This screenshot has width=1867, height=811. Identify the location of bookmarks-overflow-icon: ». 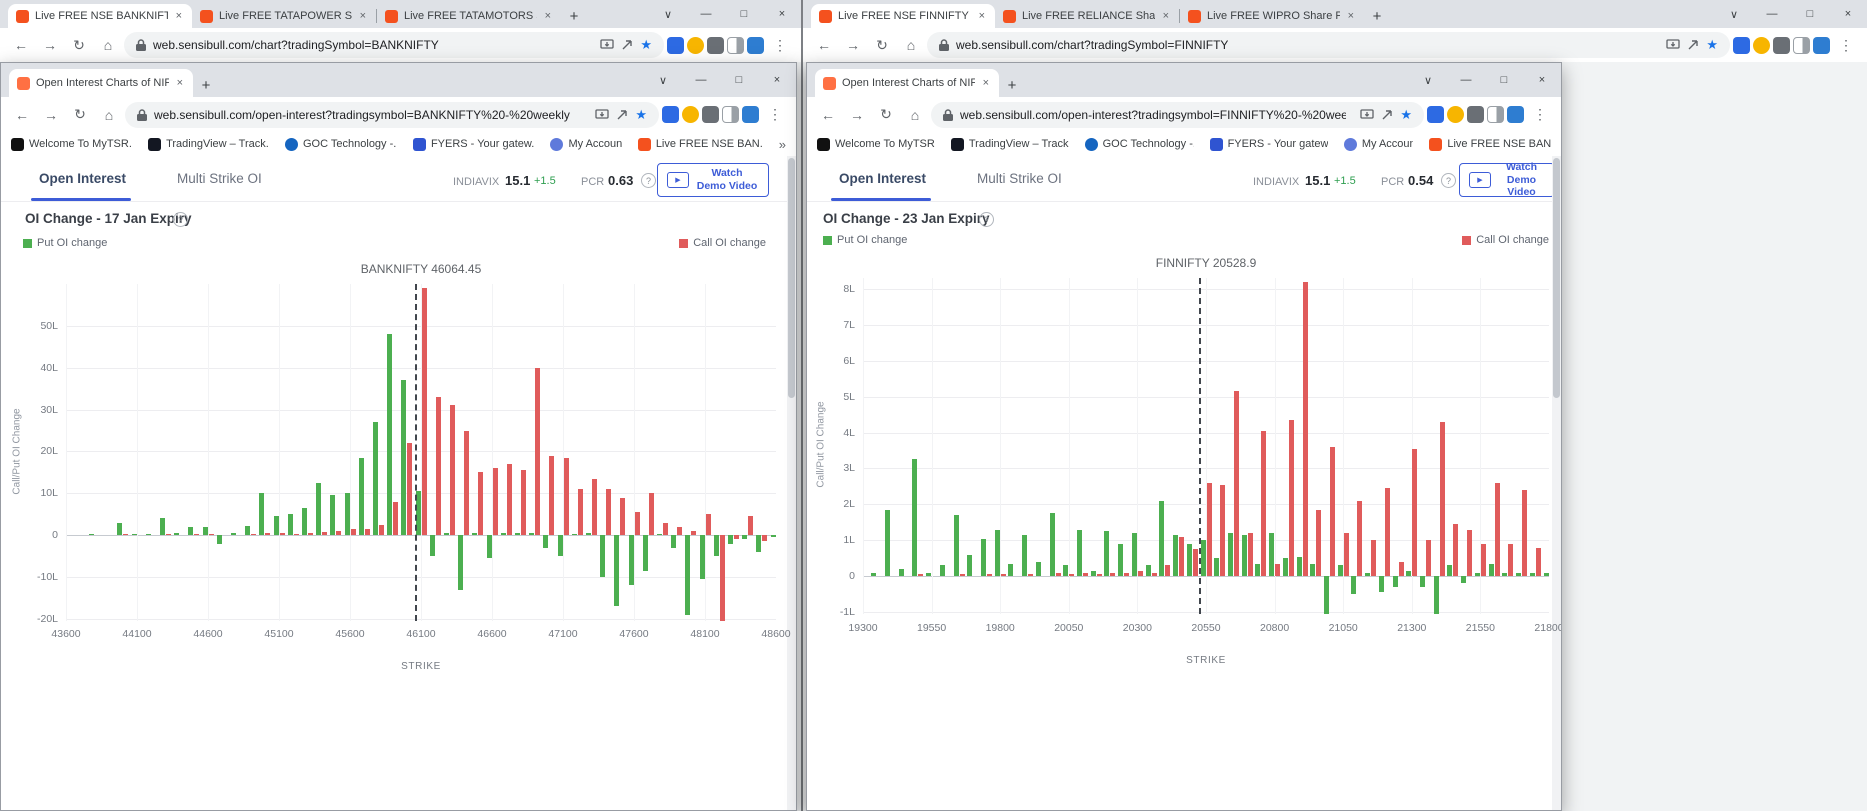
(782, 144).